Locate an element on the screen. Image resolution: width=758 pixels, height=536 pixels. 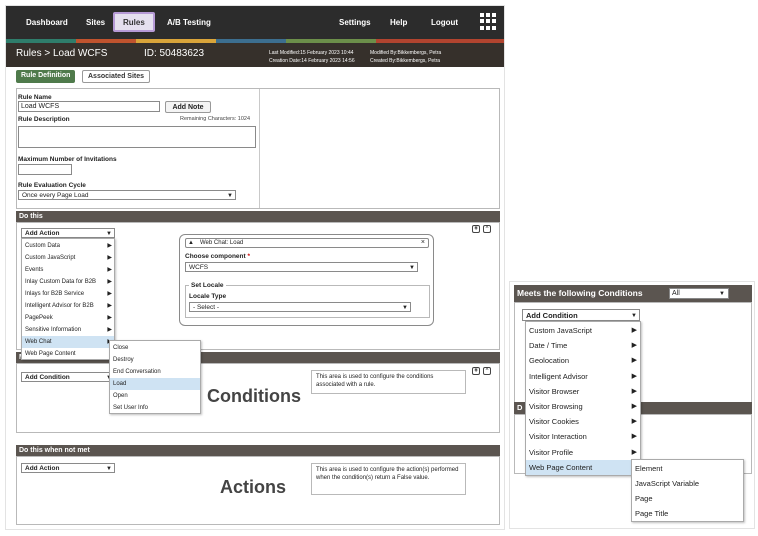
action-menu-item-inlays-for-b2b-service: Inlays for B2B Service ▶ is located at coordinates (68, 294).